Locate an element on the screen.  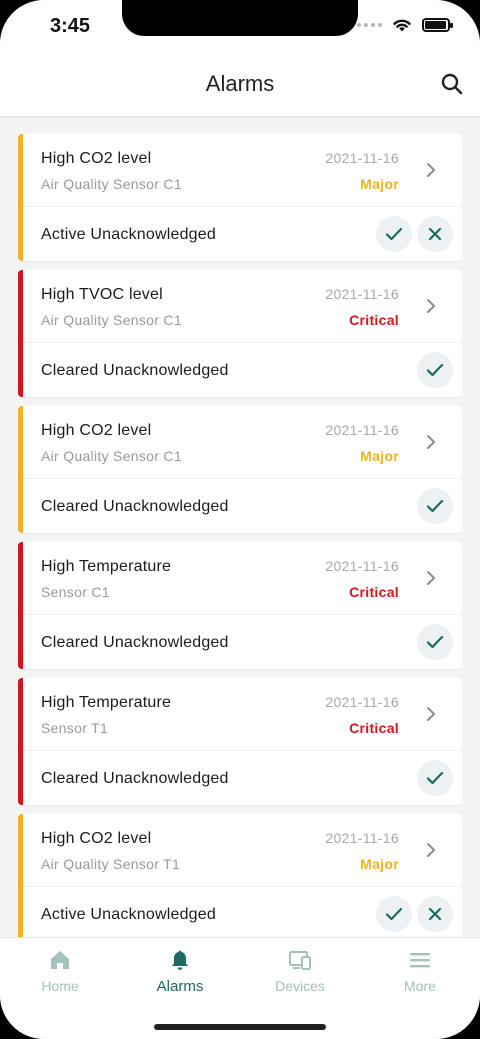
status-time: 3:45 is located at coordinates (70, 26).